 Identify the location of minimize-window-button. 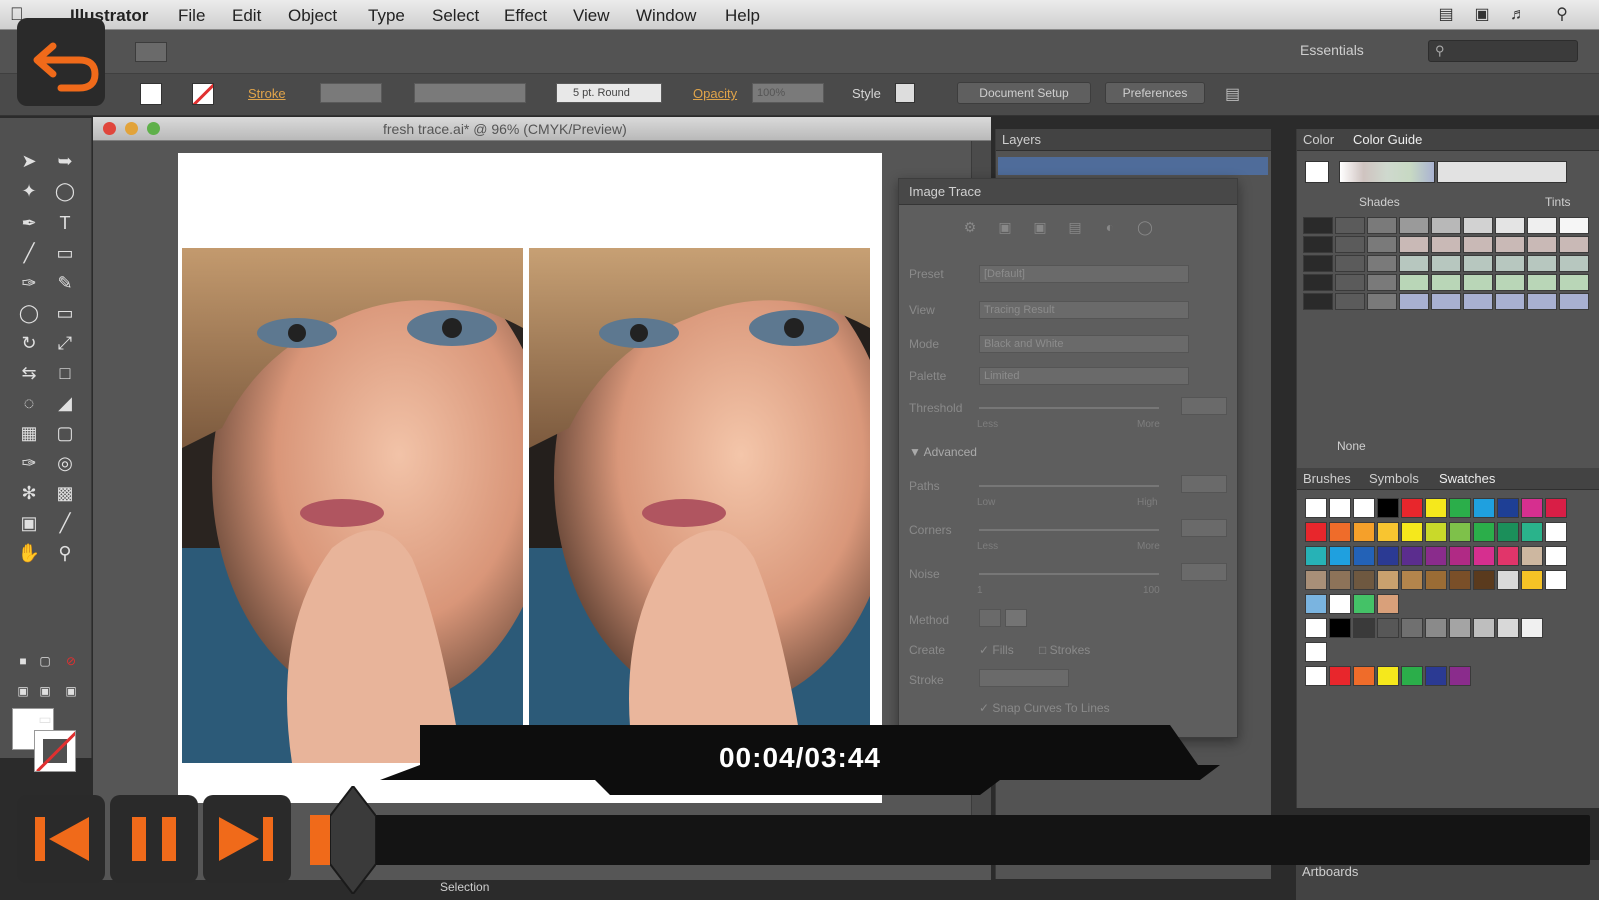
(131, 128).